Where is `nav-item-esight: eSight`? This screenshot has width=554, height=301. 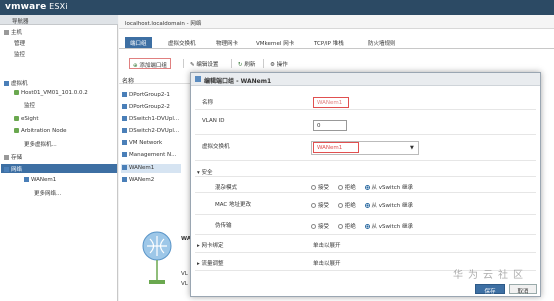 nav-item-esight: eSight is located at coordinates (26, 119).